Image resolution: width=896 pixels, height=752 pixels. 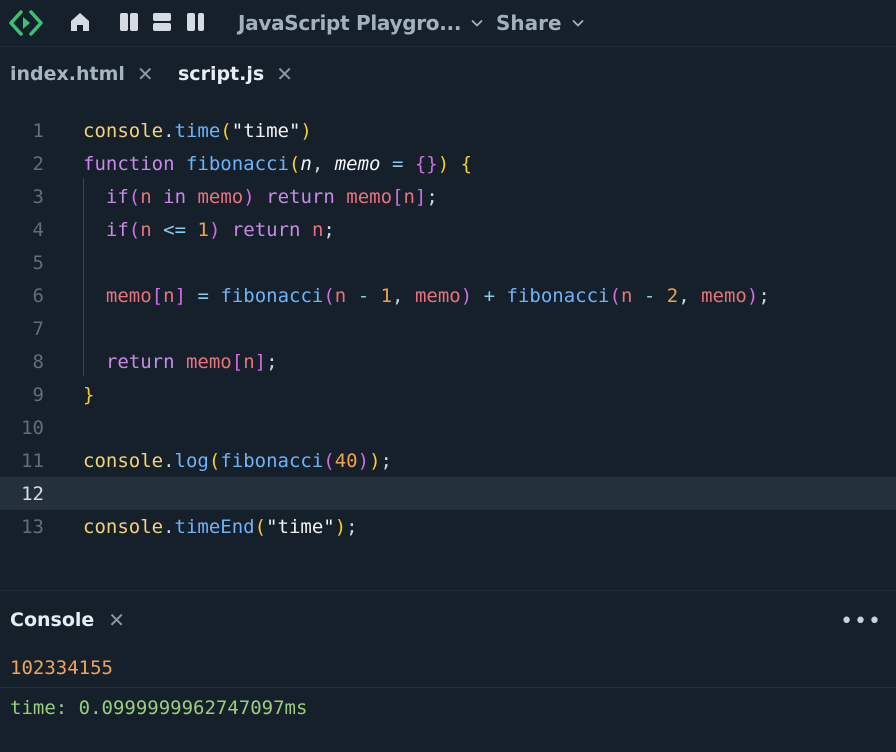 I want to click on line-number: 12, so click(x=32, y=493).